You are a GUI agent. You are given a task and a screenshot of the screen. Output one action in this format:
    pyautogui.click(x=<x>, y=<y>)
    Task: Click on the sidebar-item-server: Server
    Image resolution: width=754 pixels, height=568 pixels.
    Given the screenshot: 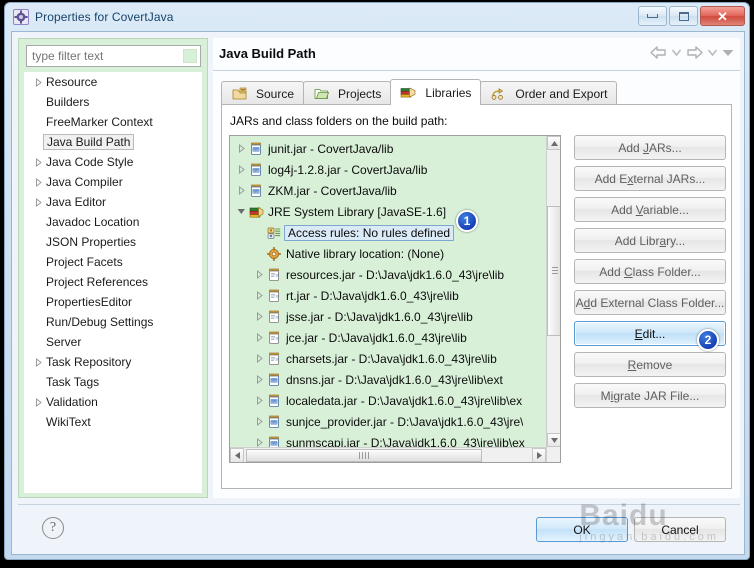 What is the action you would take?
    pyautogui.click(x=113, y=342)
    